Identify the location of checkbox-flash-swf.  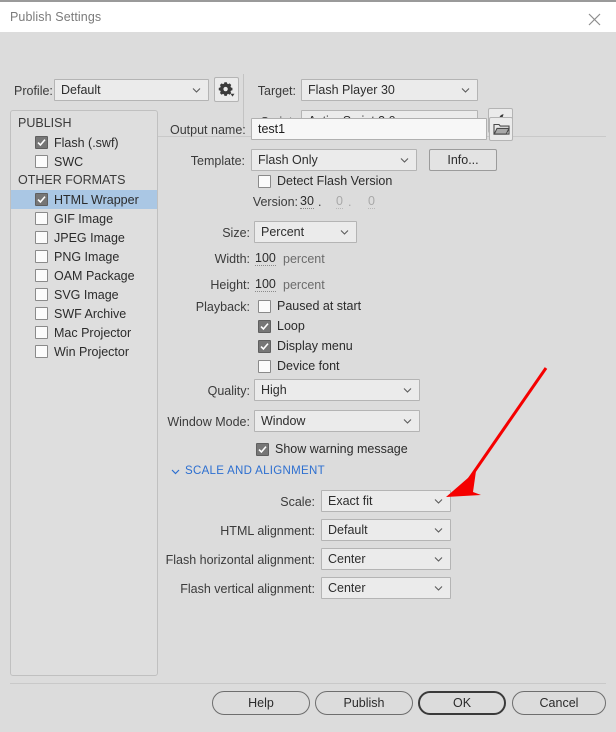
(41, 142).